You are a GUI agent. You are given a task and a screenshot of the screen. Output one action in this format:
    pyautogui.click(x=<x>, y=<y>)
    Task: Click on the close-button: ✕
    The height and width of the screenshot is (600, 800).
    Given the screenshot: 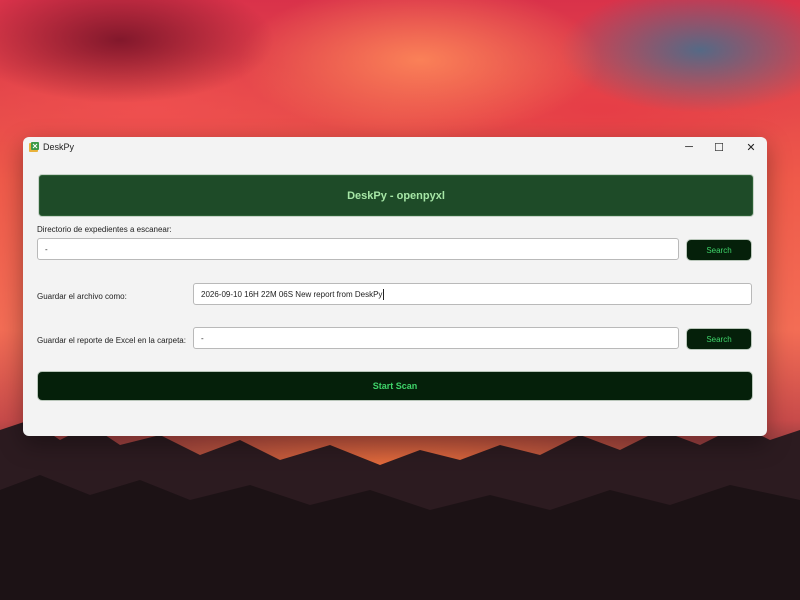 What is the action you would take?
    pyautogui.click(x=751, y=147)
    